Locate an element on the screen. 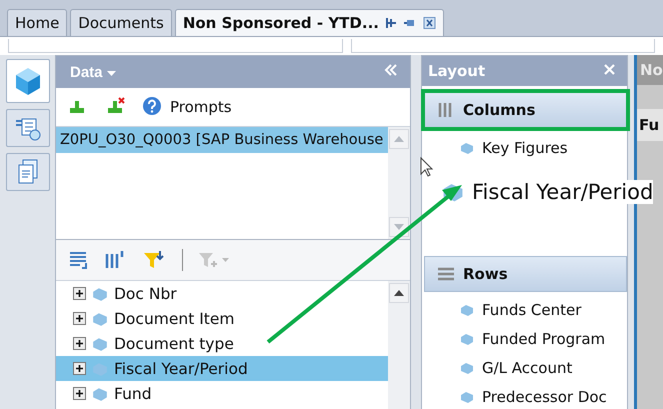 The image size is (663, 409). arrow-down-icon is located at coordinates (399, 227).